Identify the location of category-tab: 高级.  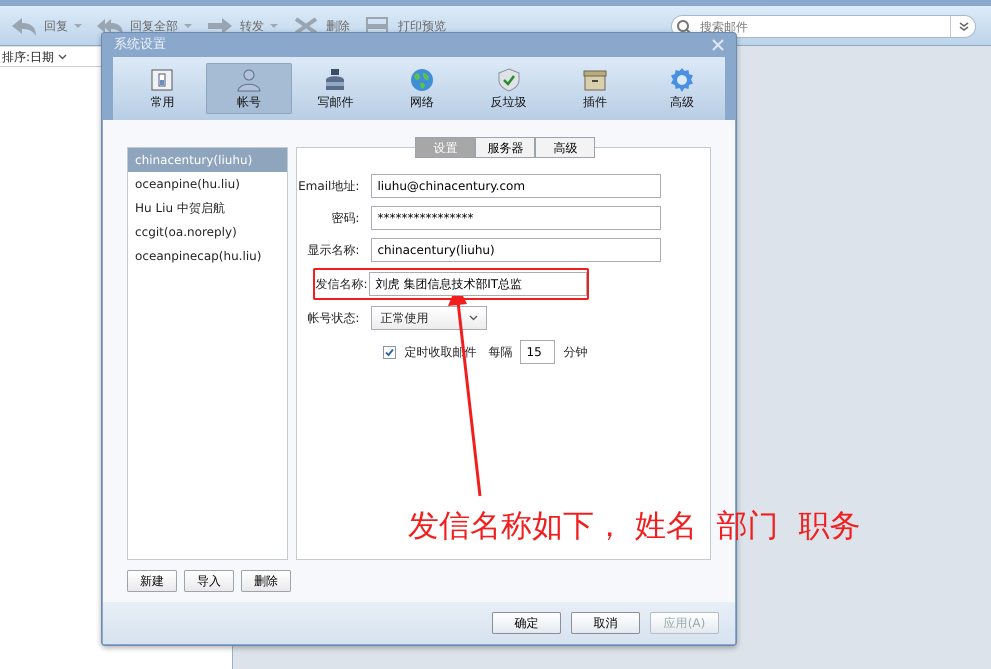
(682, 88).